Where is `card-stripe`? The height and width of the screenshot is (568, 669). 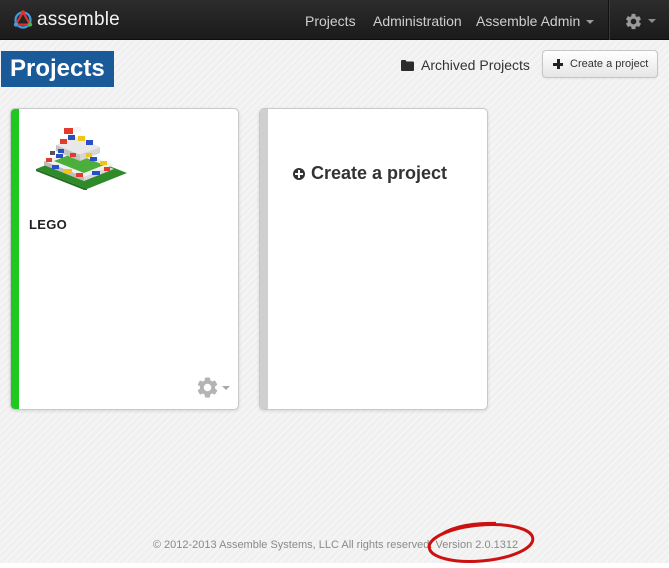 card-stripe is located at coordinates (264, 259).